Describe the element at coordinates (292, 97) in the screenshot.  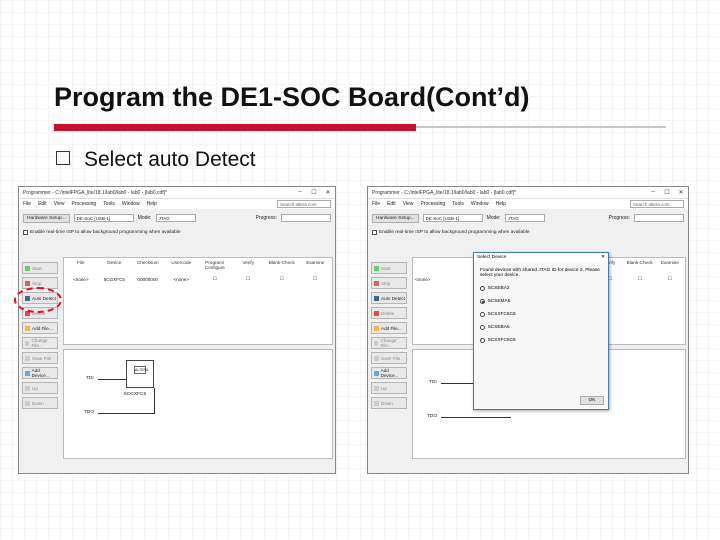
I see `slide-title: Program the DE1-SOC Board(Cont’d)` at that location.